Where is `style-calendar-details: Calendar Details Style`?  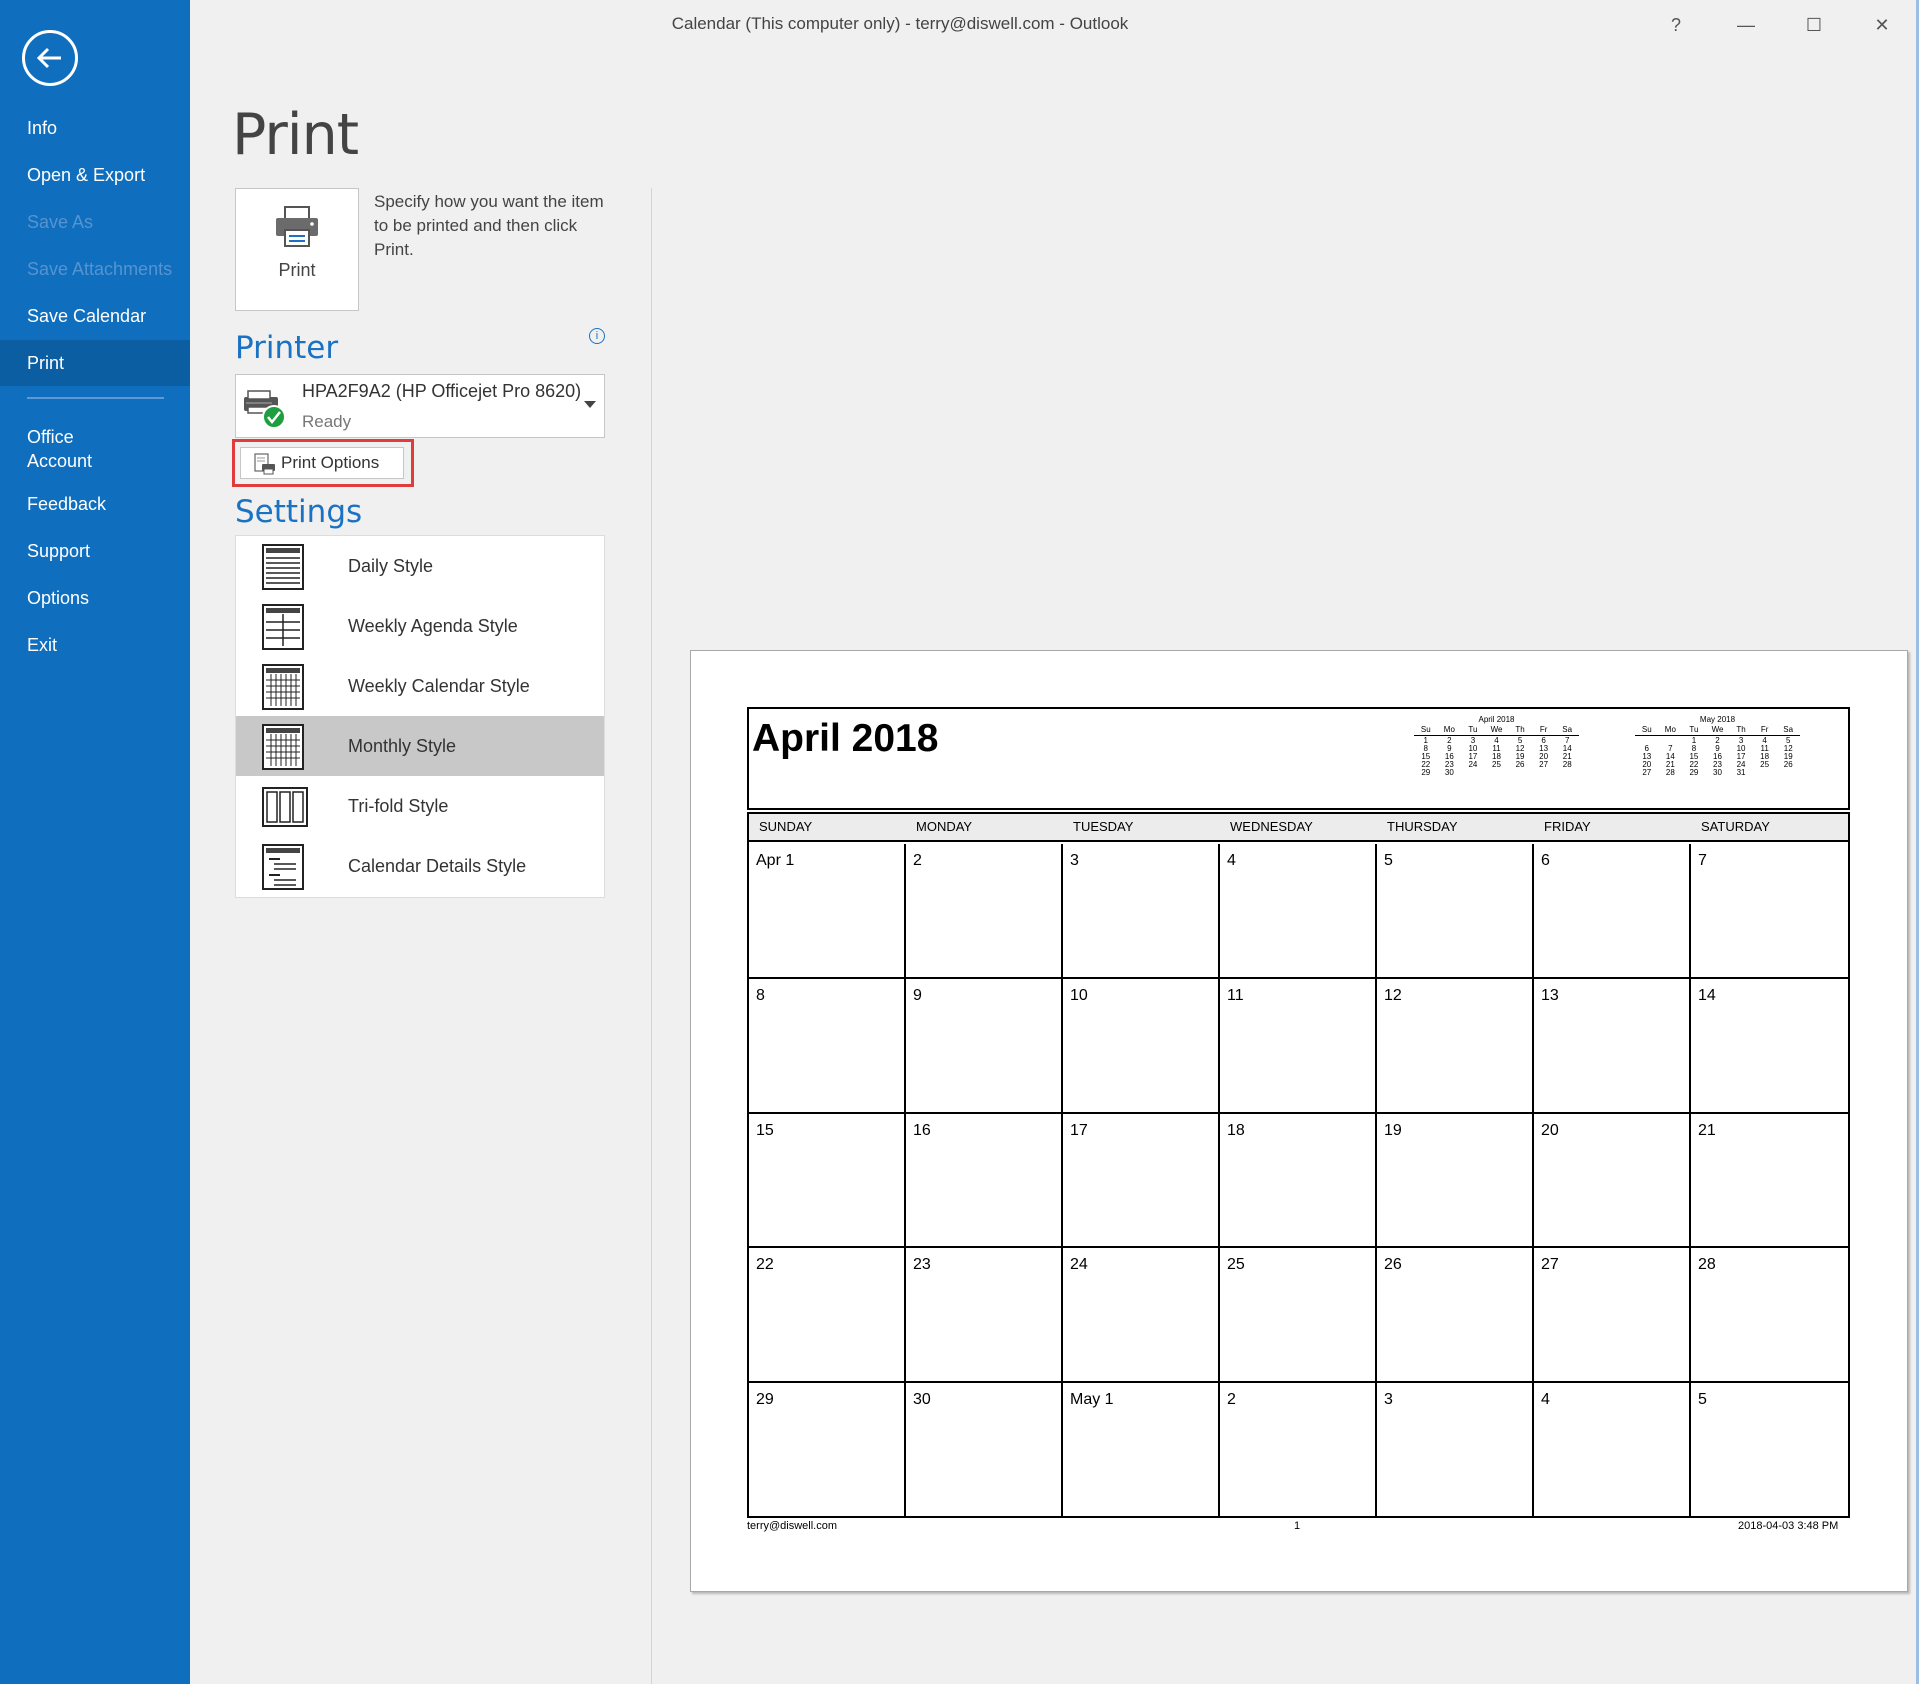 style-calendar-details: Calendar Details Style is located at coordinates (420, 866).